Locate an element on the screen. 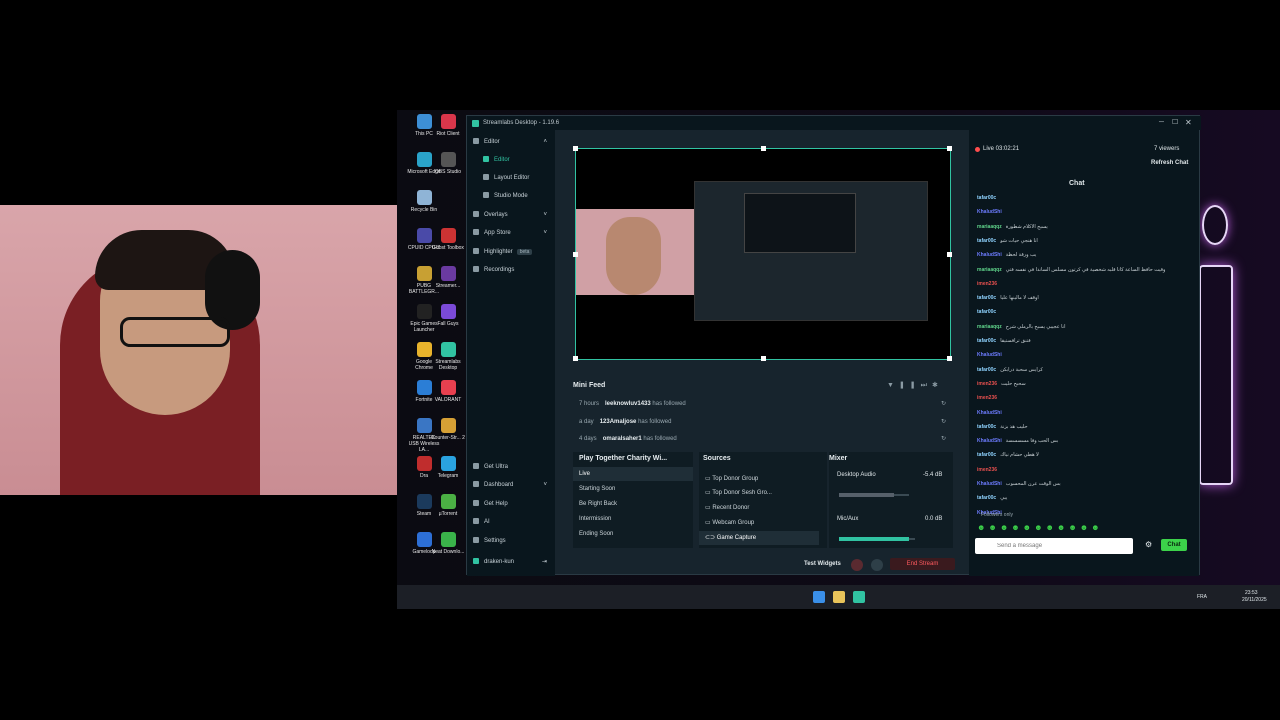 Image resolution: width=1280 pixels, height=720 pixels. source-item: ⊂⊃ Game Capture is located at coordinates (759, 538).